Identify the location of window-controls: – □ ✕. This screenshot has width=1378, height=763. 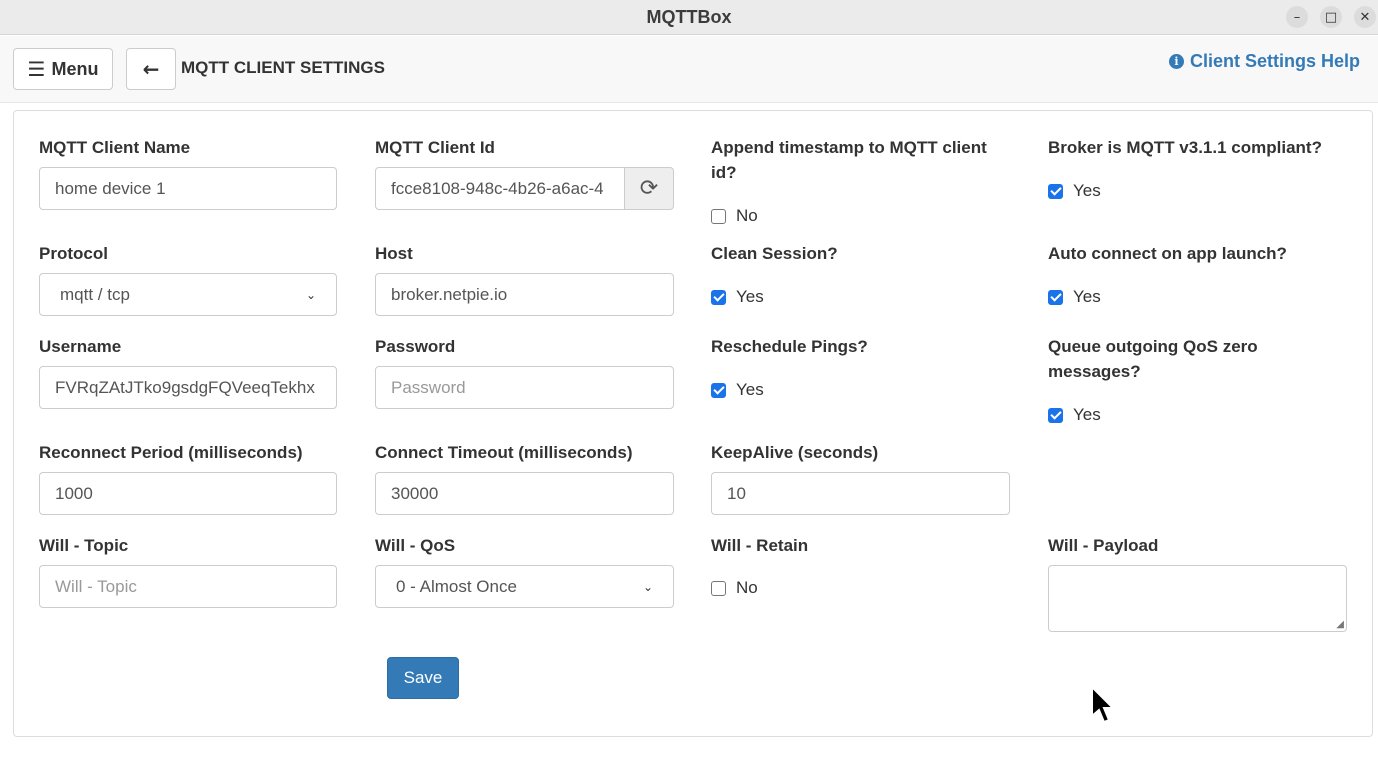
(1331, 17).